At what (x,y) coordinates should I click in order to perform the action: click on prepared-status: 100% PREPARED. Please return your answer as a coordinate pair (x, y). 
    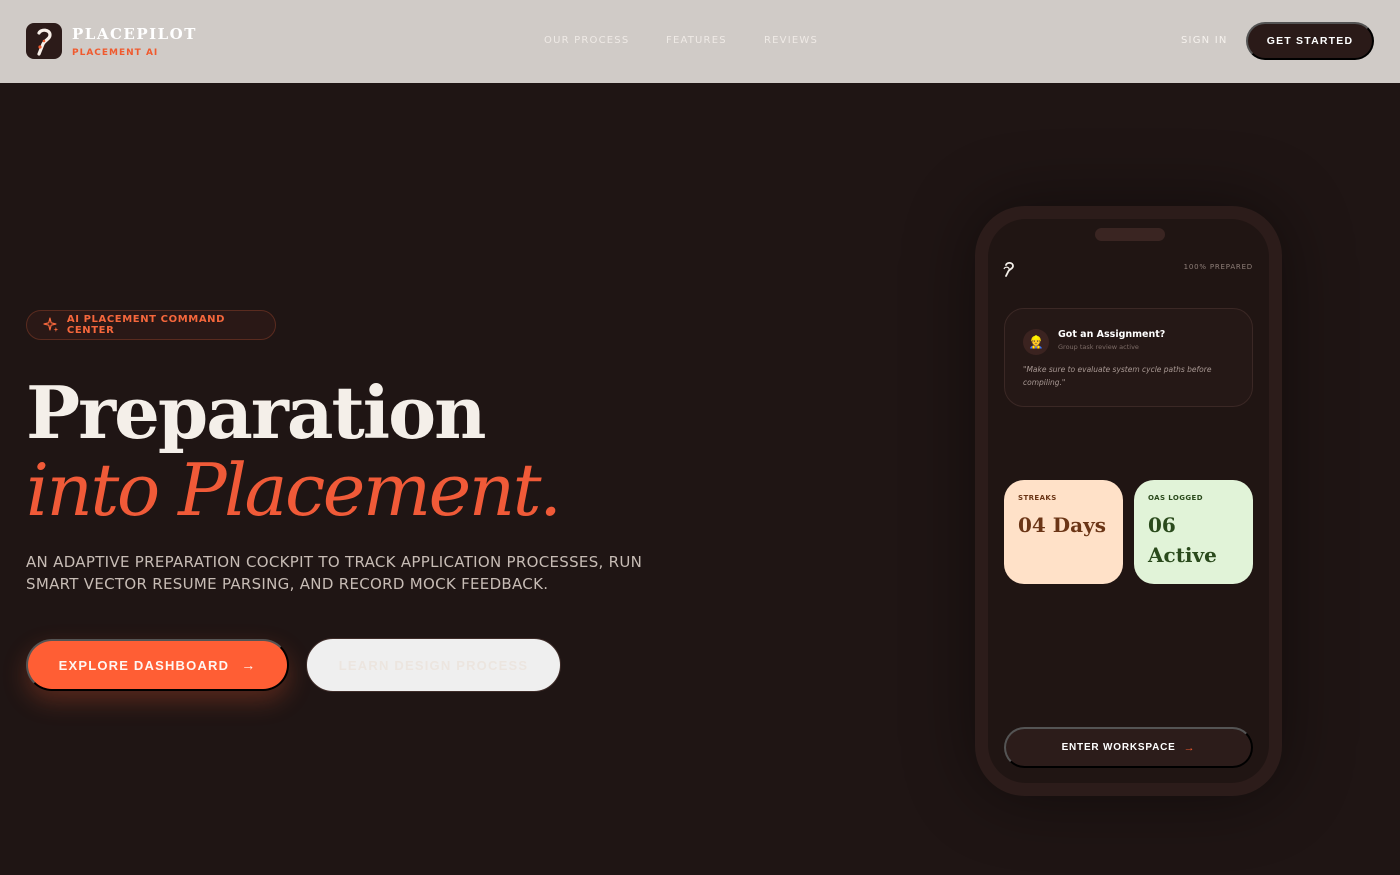
    Looking at the image, I should click on (1218, 267).